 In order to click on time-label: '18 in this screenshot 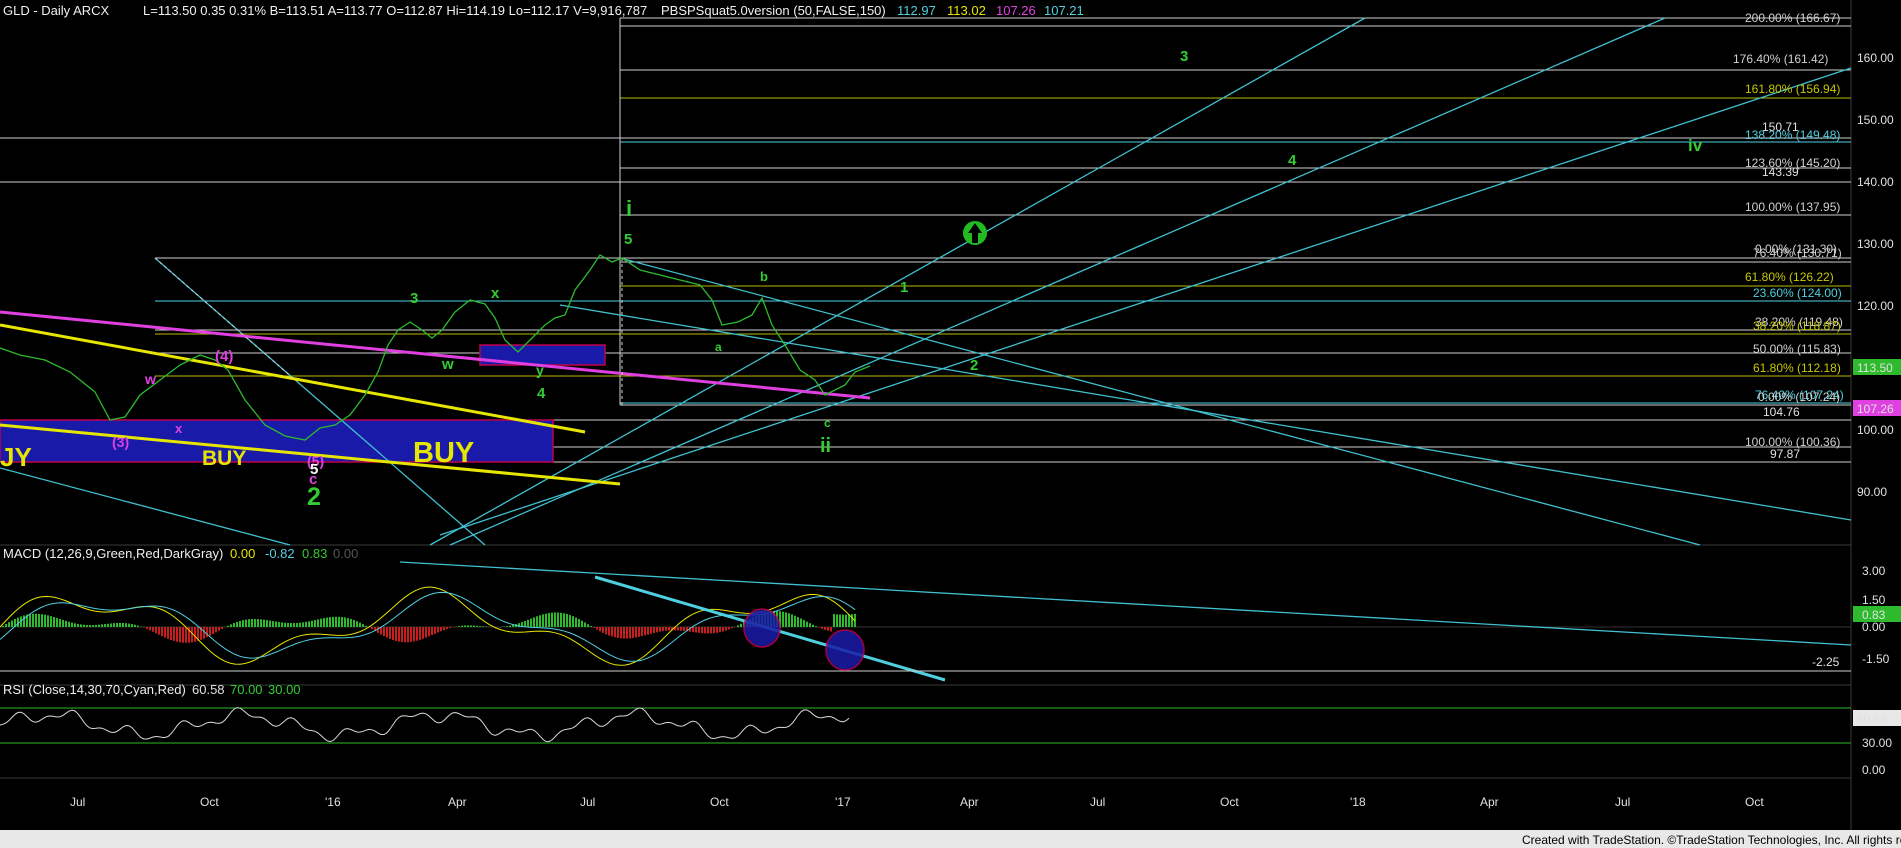, I will do `click(1358, 802)`.